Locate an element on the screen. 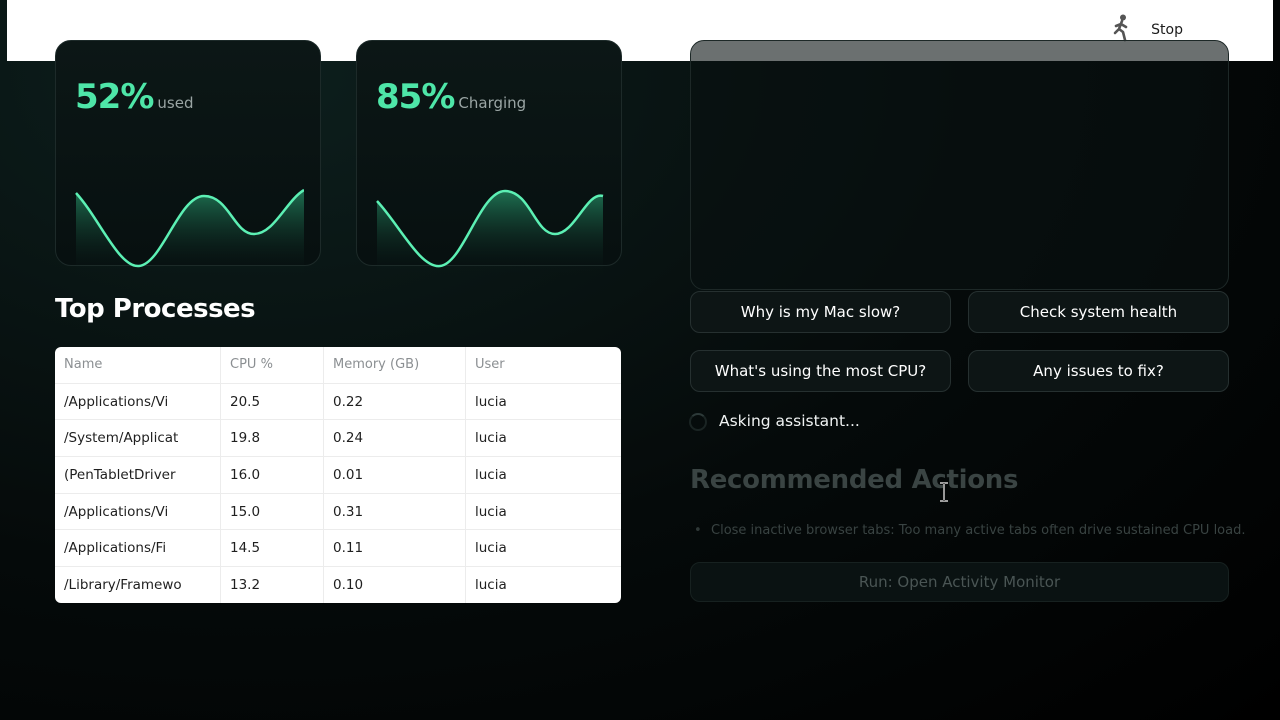 The width and height of the screenshot is (1280, 720). process-memory: 0.10 is located at coordinates (395, 585).